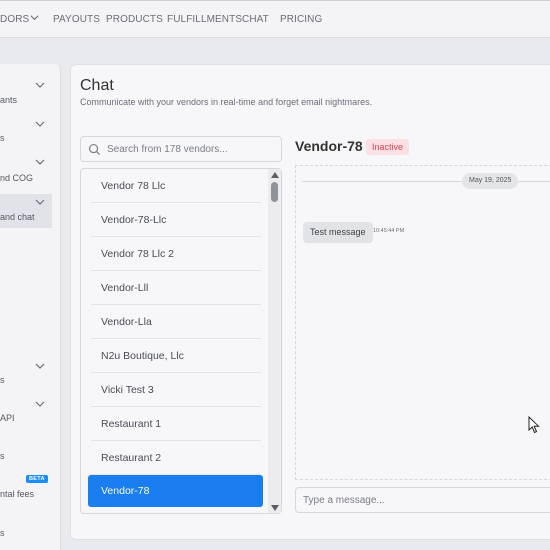 This screenshot has width=550, height=550. I want to click on chat-vendor-name: Vendor-78, so click(329, 146).